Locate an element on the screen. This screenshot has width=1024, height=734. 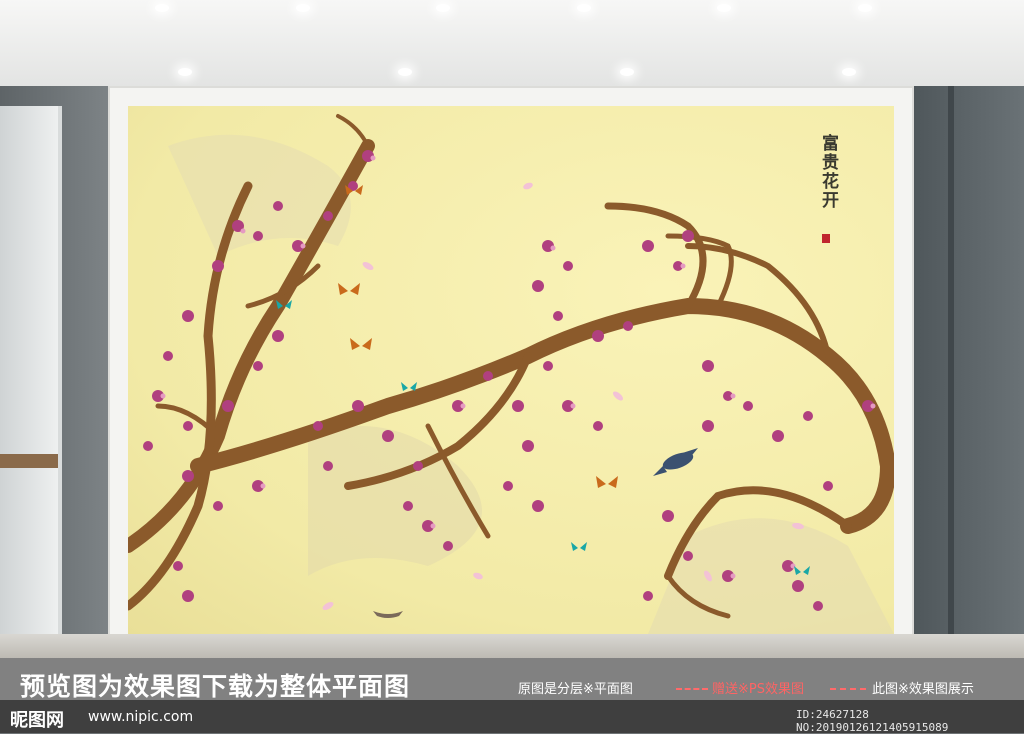
sink-counter is located at coordinates (29, 461).